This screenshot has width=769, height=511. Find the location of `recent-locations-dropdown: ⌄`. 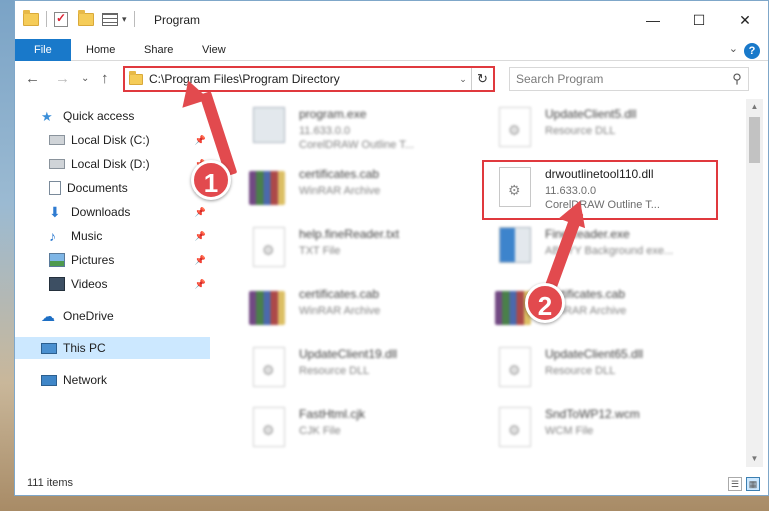

recent-locations-dropdown: ⌄ is located at coordinates (85, 78).